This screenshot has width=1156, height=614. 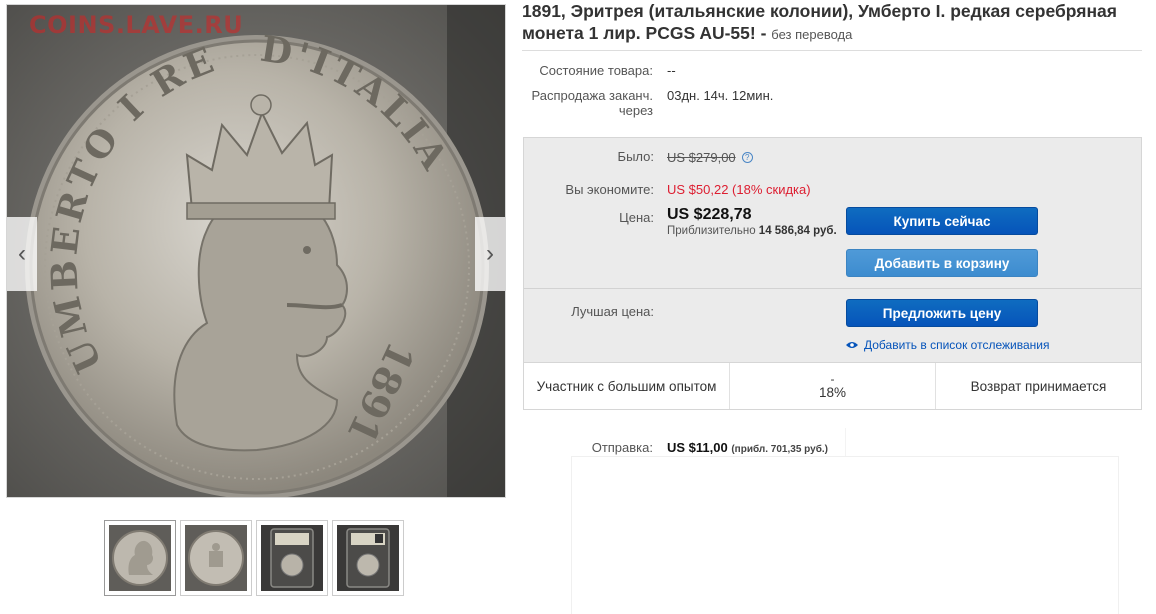 I want to click on price-label: Цена:, so click(x=636, y=217).